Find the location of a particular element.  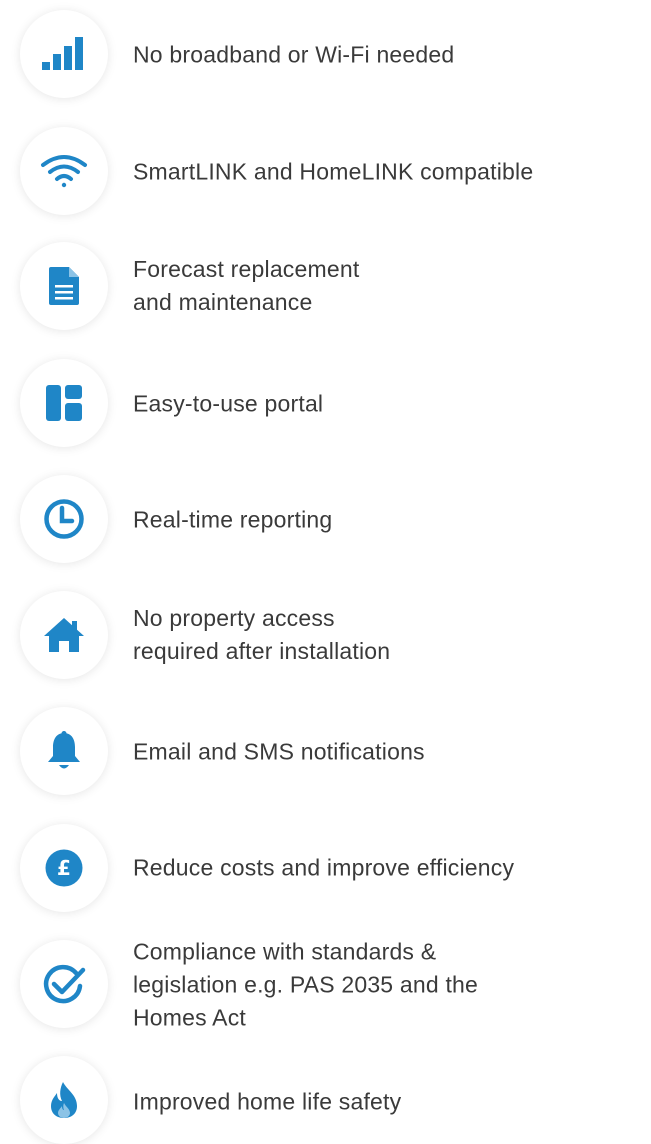

check-circle-icon is located at coordinates (64, 984).